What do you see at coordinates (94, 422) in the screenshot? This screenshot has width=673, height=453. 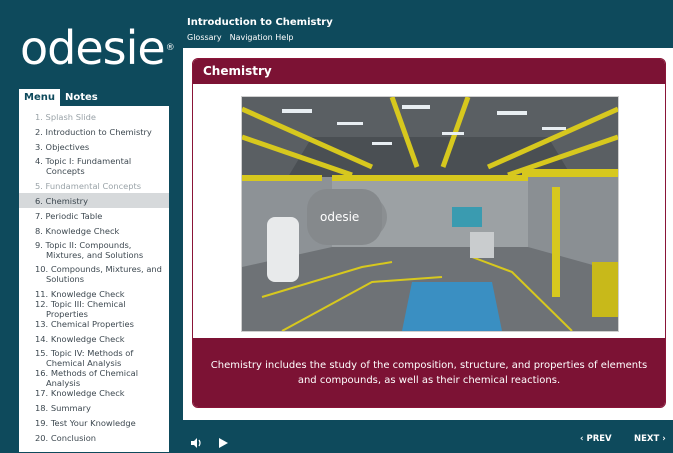 I see `menu-item: 19. Test Your Knowledge` at bounding box center [94, 422].